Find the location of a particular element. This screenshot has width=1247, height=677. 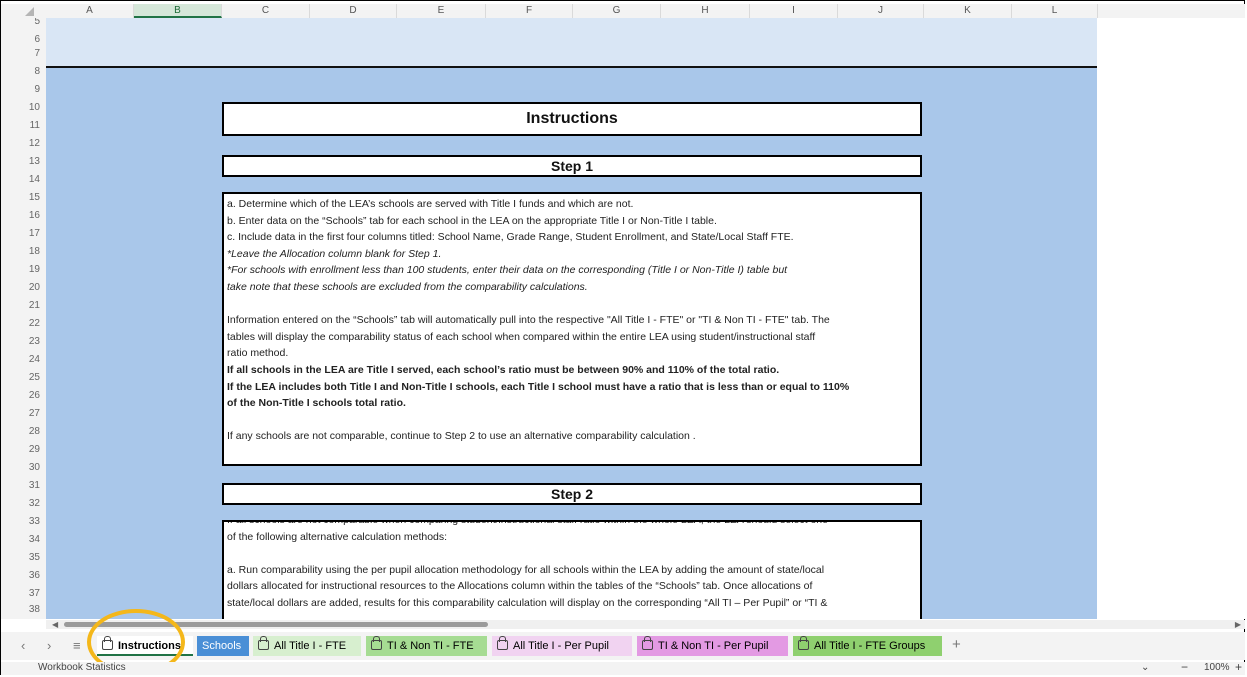

column-header-bar: ABCDEFGHIJKL is located at coordinates (623, 11).